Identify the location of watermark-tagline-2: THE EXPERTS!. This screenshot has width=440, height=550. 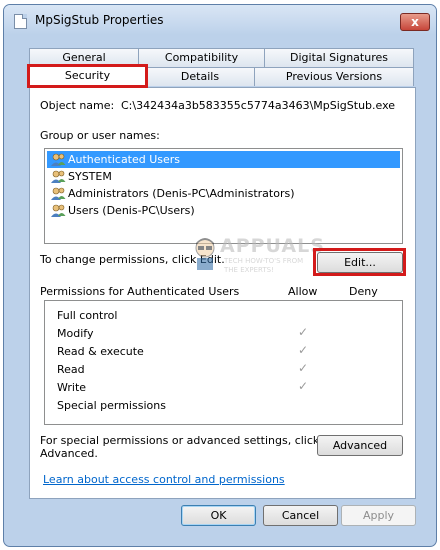
(249, 270).